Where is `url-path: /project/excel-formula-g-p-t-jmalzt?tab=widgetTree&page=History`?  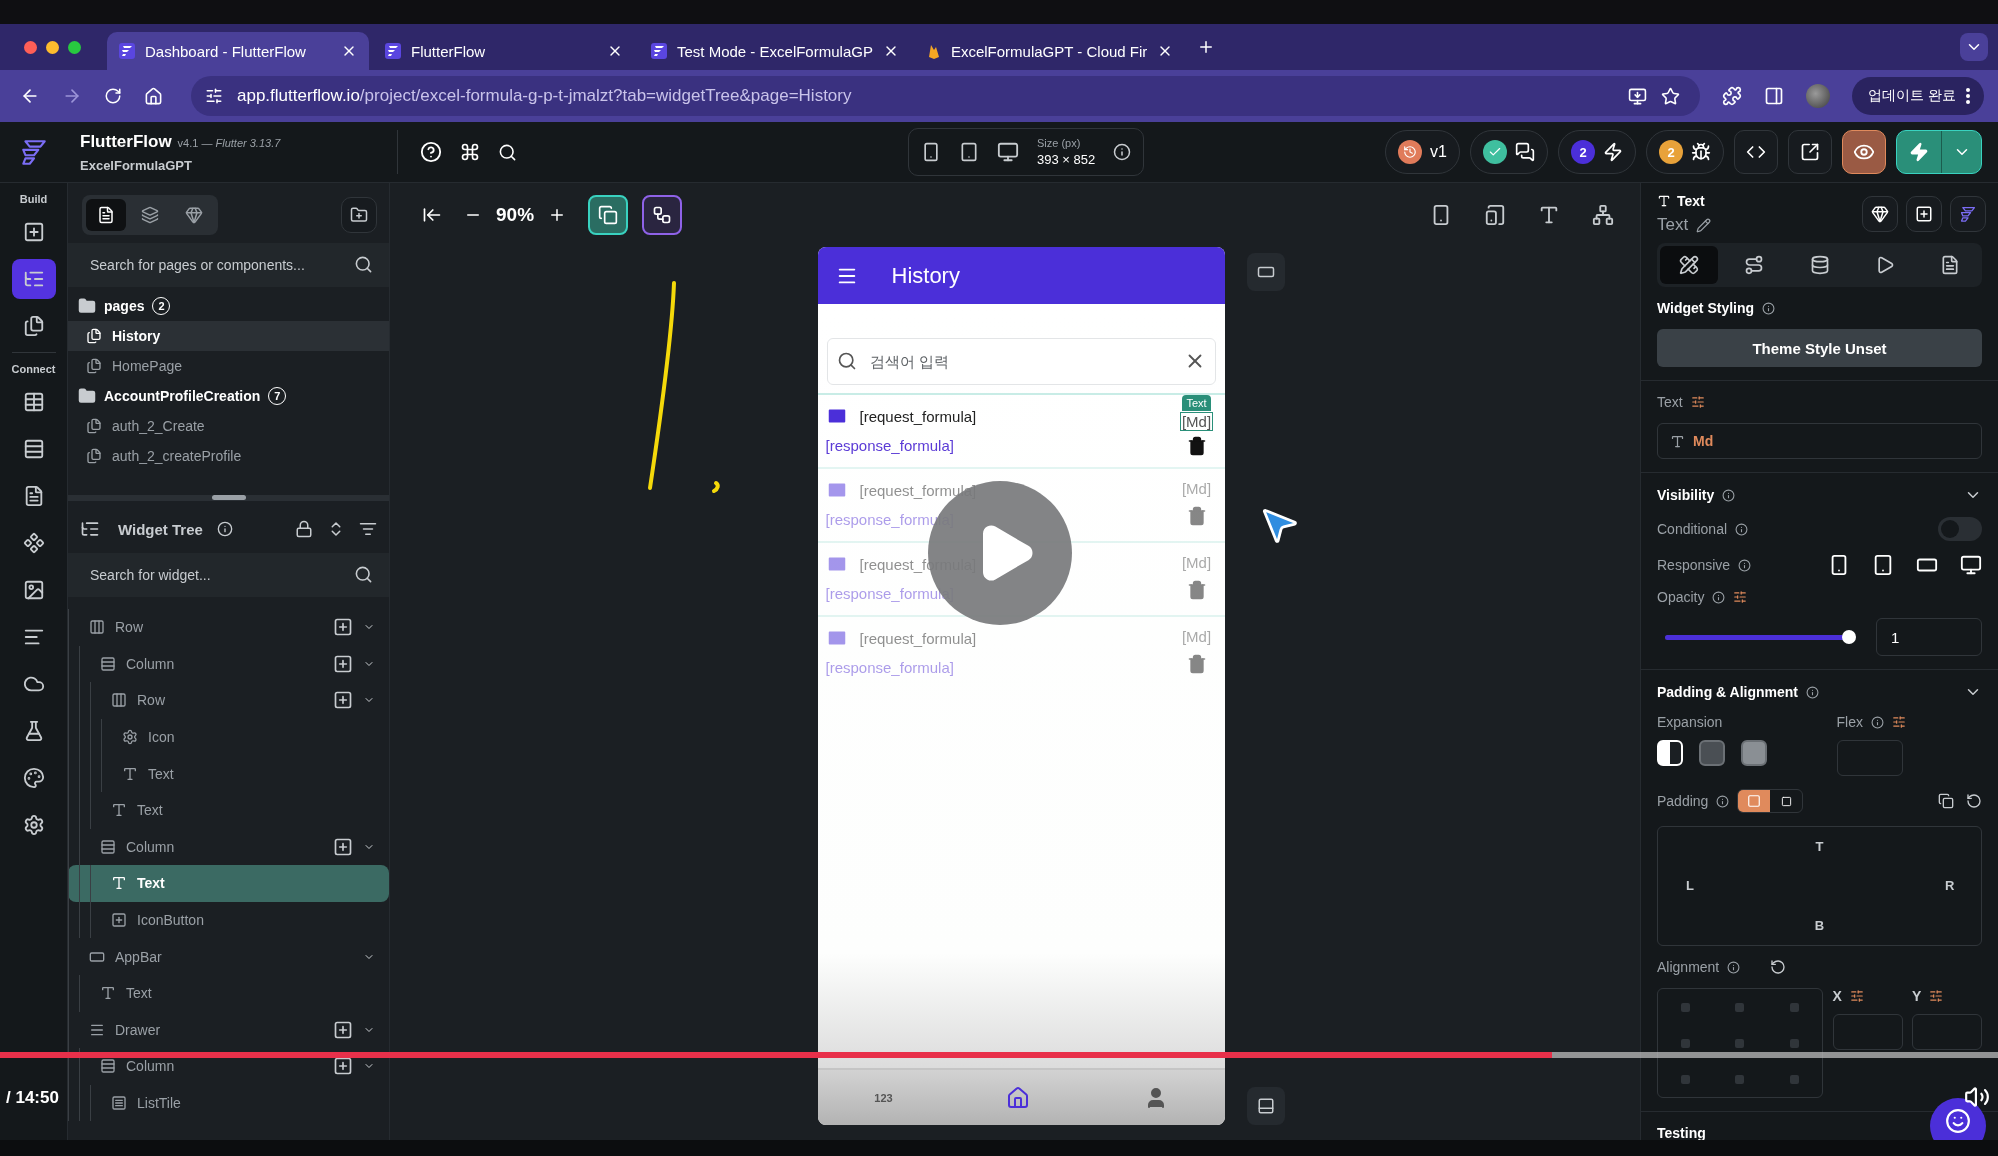 url-path: /project/excel-formula-g-p-t-jmalzt?tab=widgetTree&page=History is located at coordinates (605, 96).